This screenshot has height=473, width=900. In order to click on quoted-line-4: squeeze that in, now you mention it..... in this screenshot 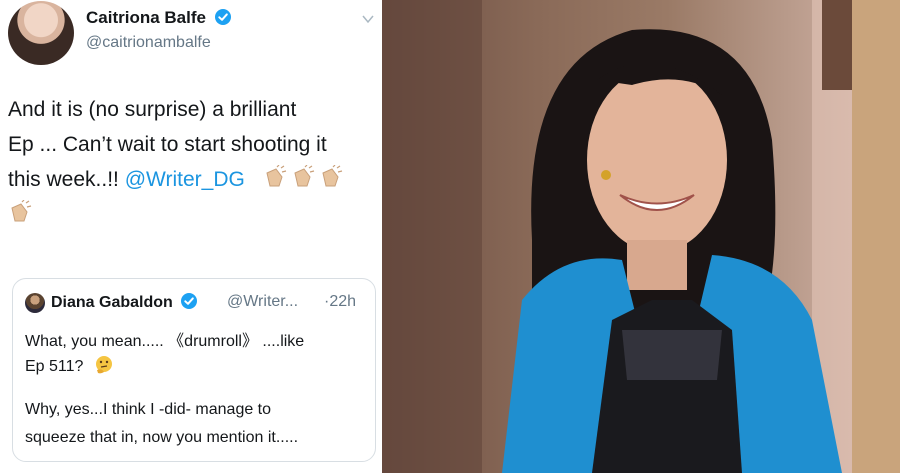, I will do `click(162, 437)`.